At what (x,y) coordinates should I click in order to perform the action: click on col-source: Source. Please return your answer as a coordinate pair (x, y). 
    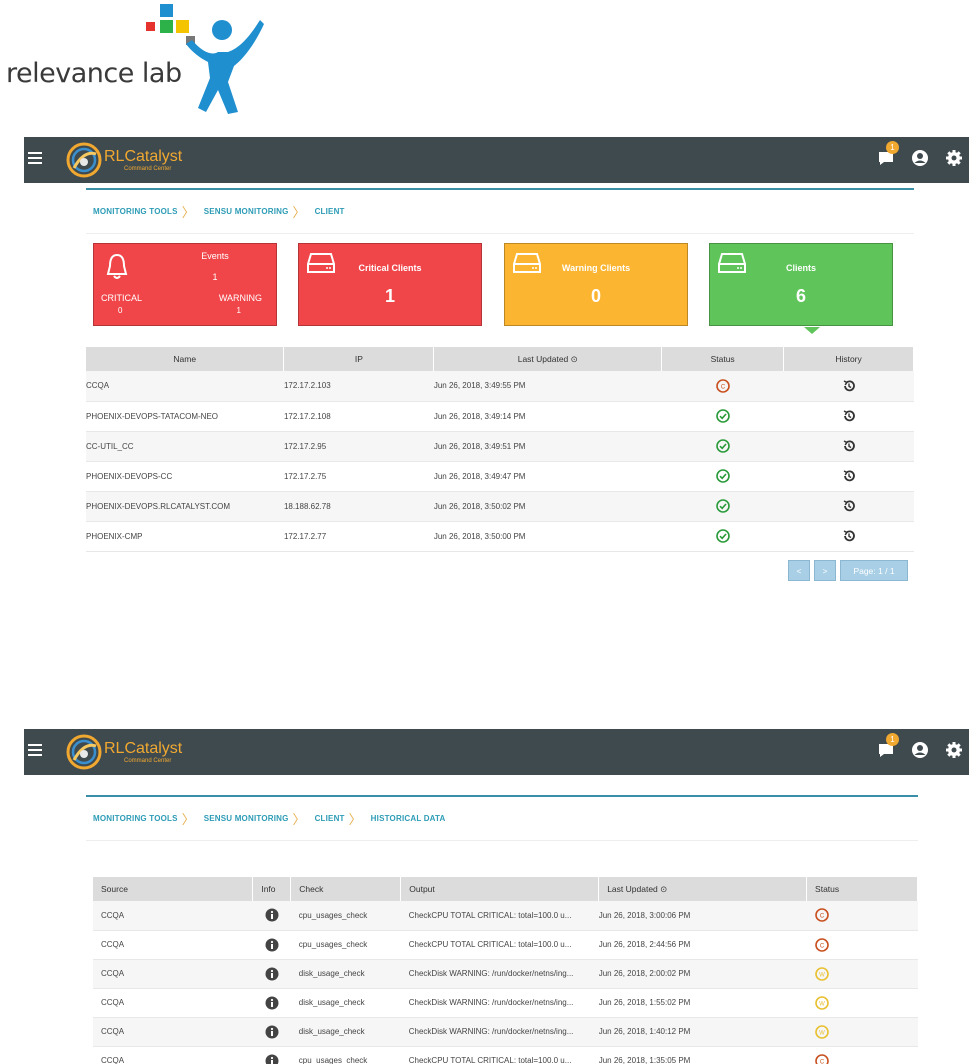
    Looking at the image, I should click on (173, 889).